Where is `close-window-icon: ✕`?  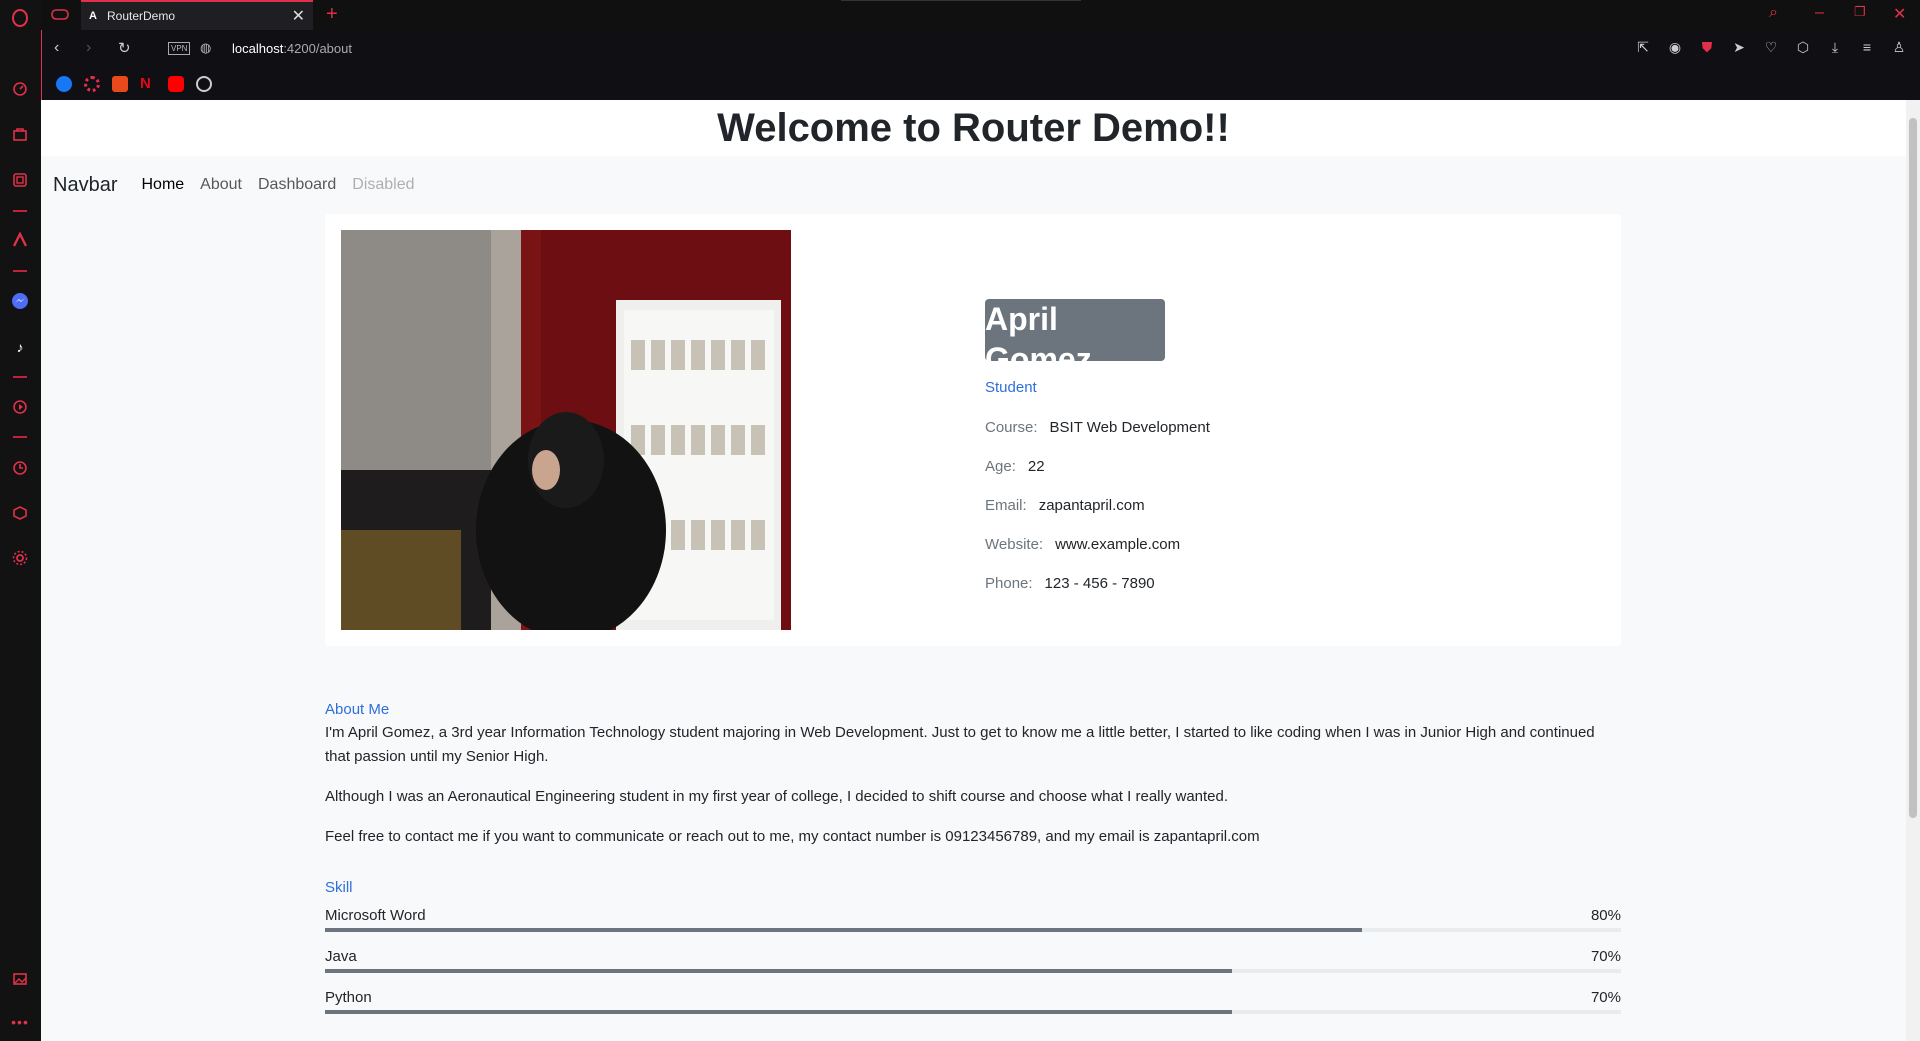
close-window-icon: ✕ is located at coordinates (1899, 14).